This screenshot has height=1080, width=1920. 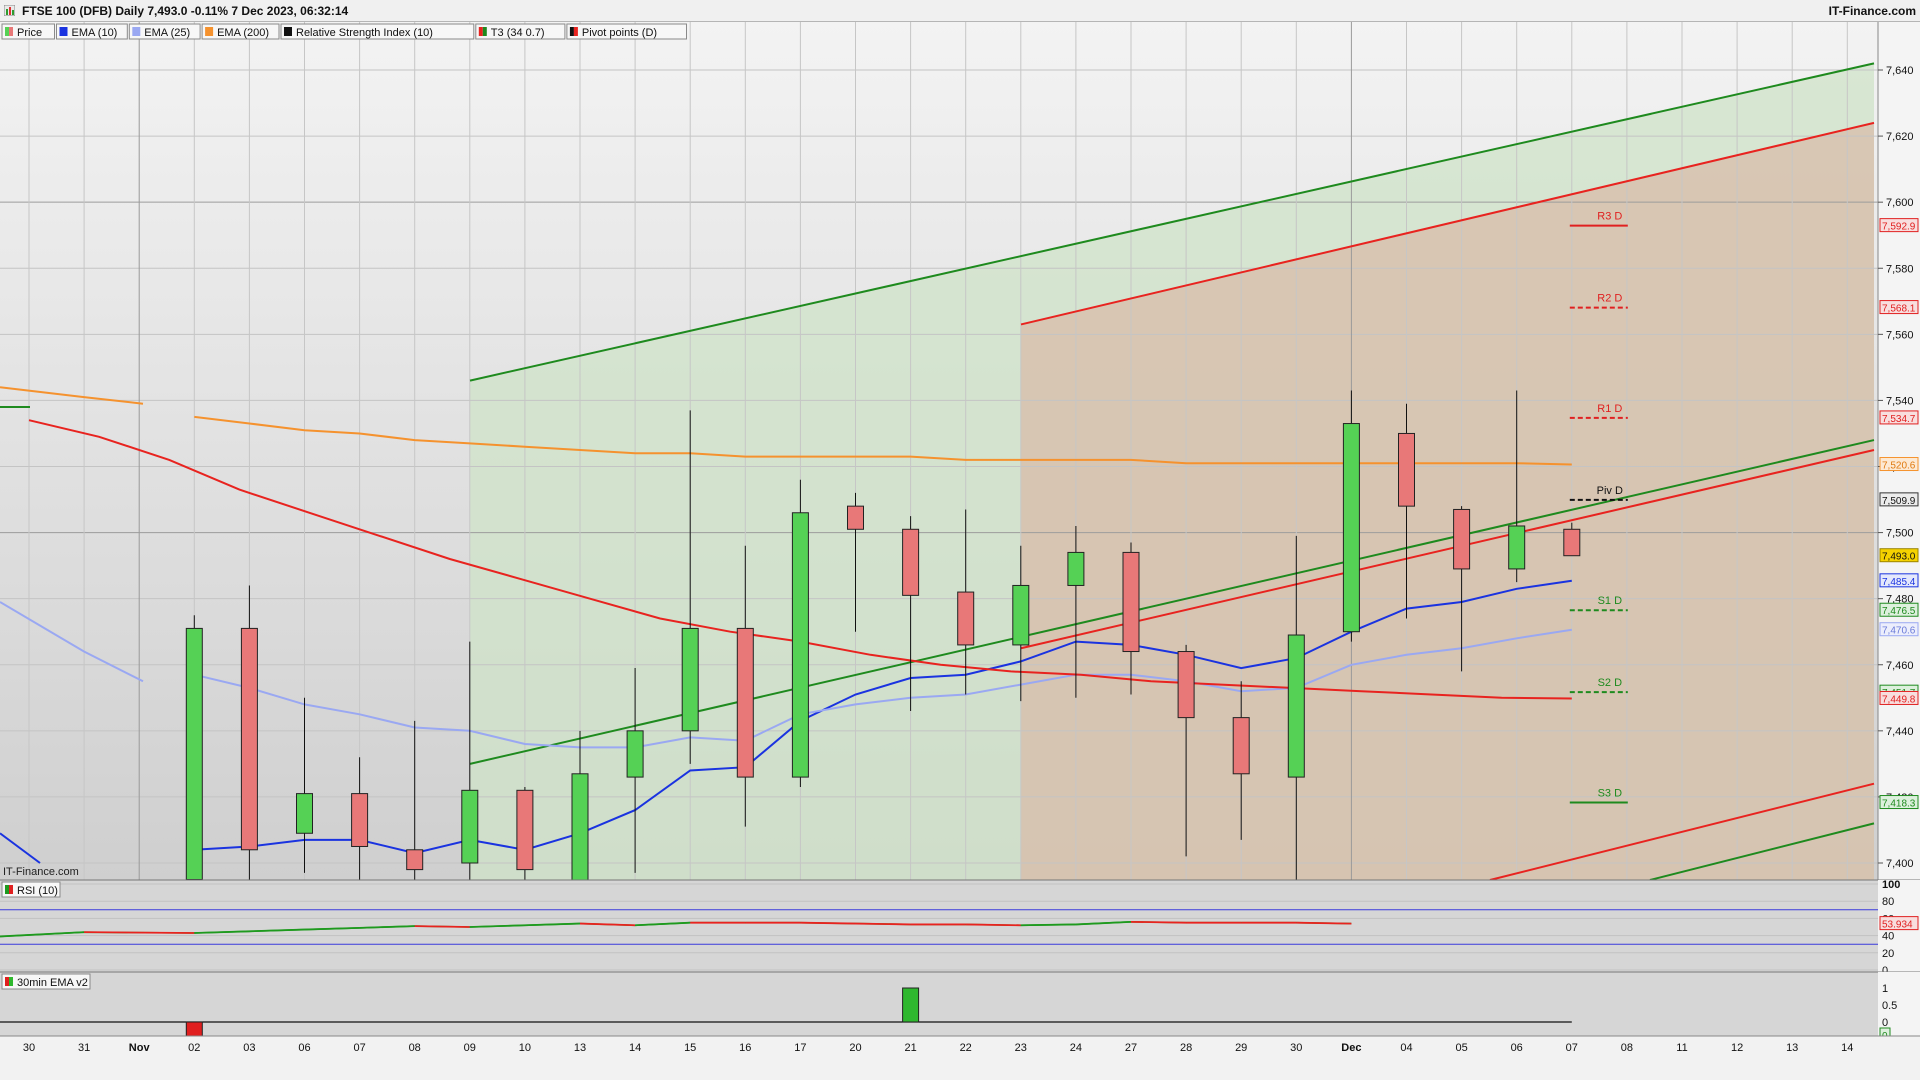 I want to click on time-axis-label: 04, so click(x=1406, y=1048).